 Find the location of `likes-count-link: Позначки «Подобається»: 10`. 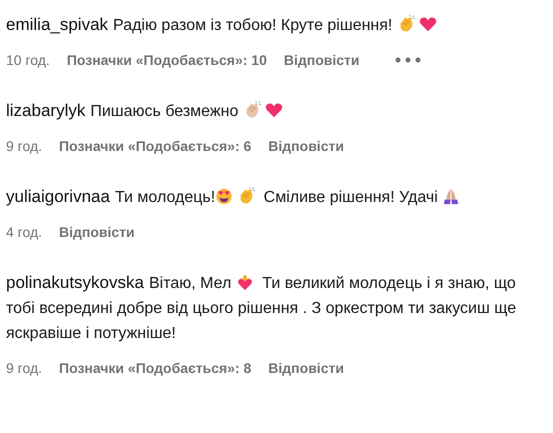

likes-count-link: Позначки «Подобається»: 10 is located at coordinates (166, 60).